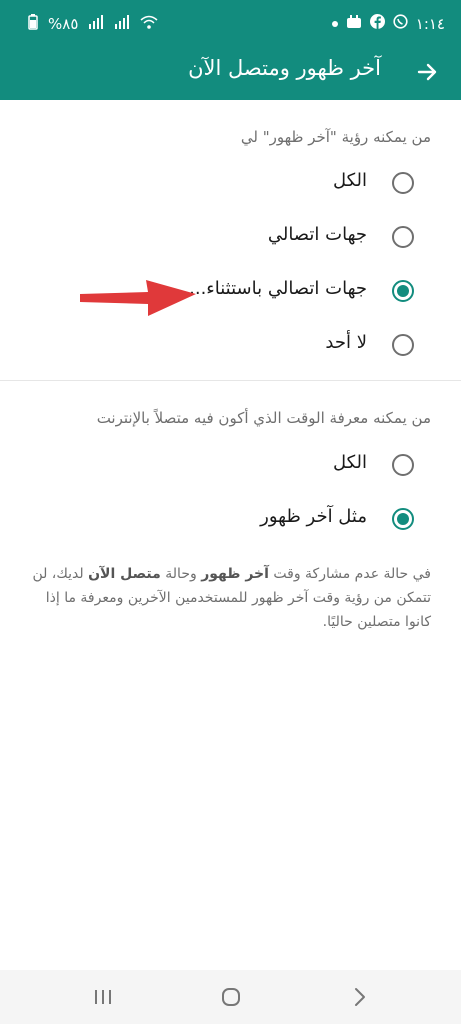 Image resolution: width=461 pixels, height=1024 pixels. What do you see at coordinates (400, 23) in the screenshot?
I see `whatsapp-icon` at bounding box center [400, 23].